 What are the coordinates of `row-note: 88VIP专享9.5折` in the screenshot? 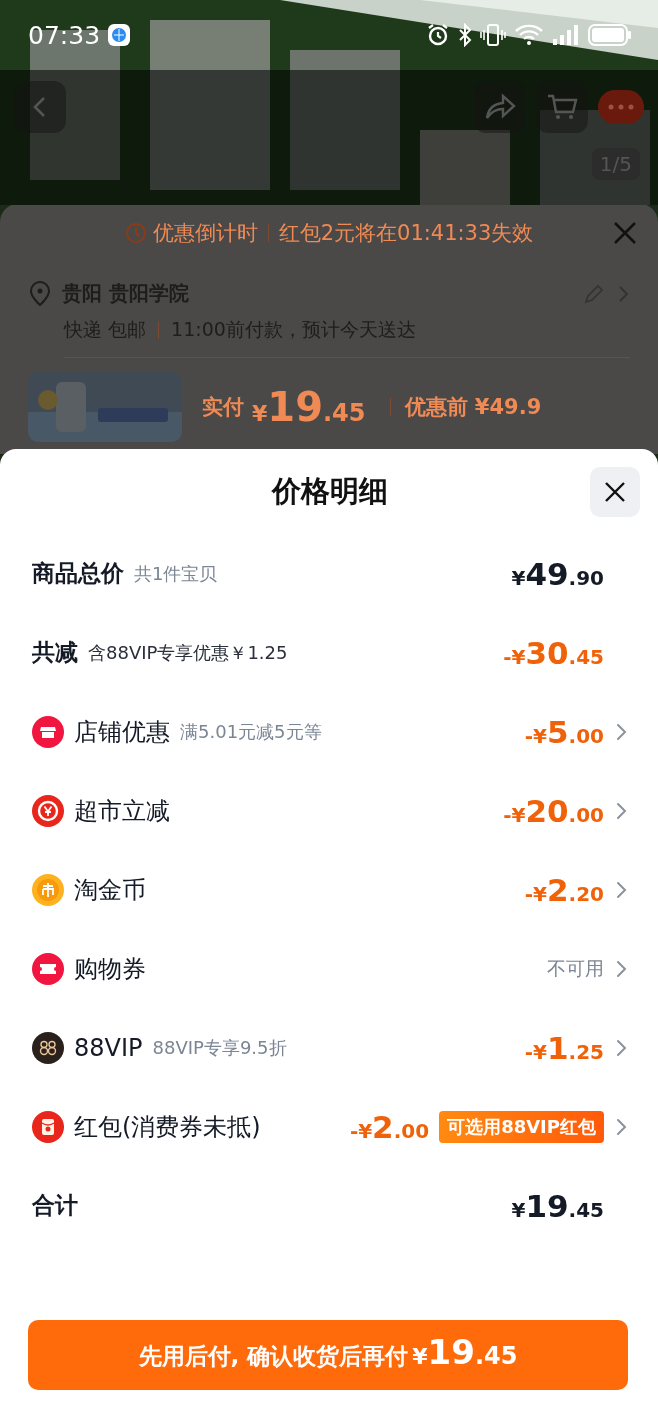 It's located at (219, 1047).